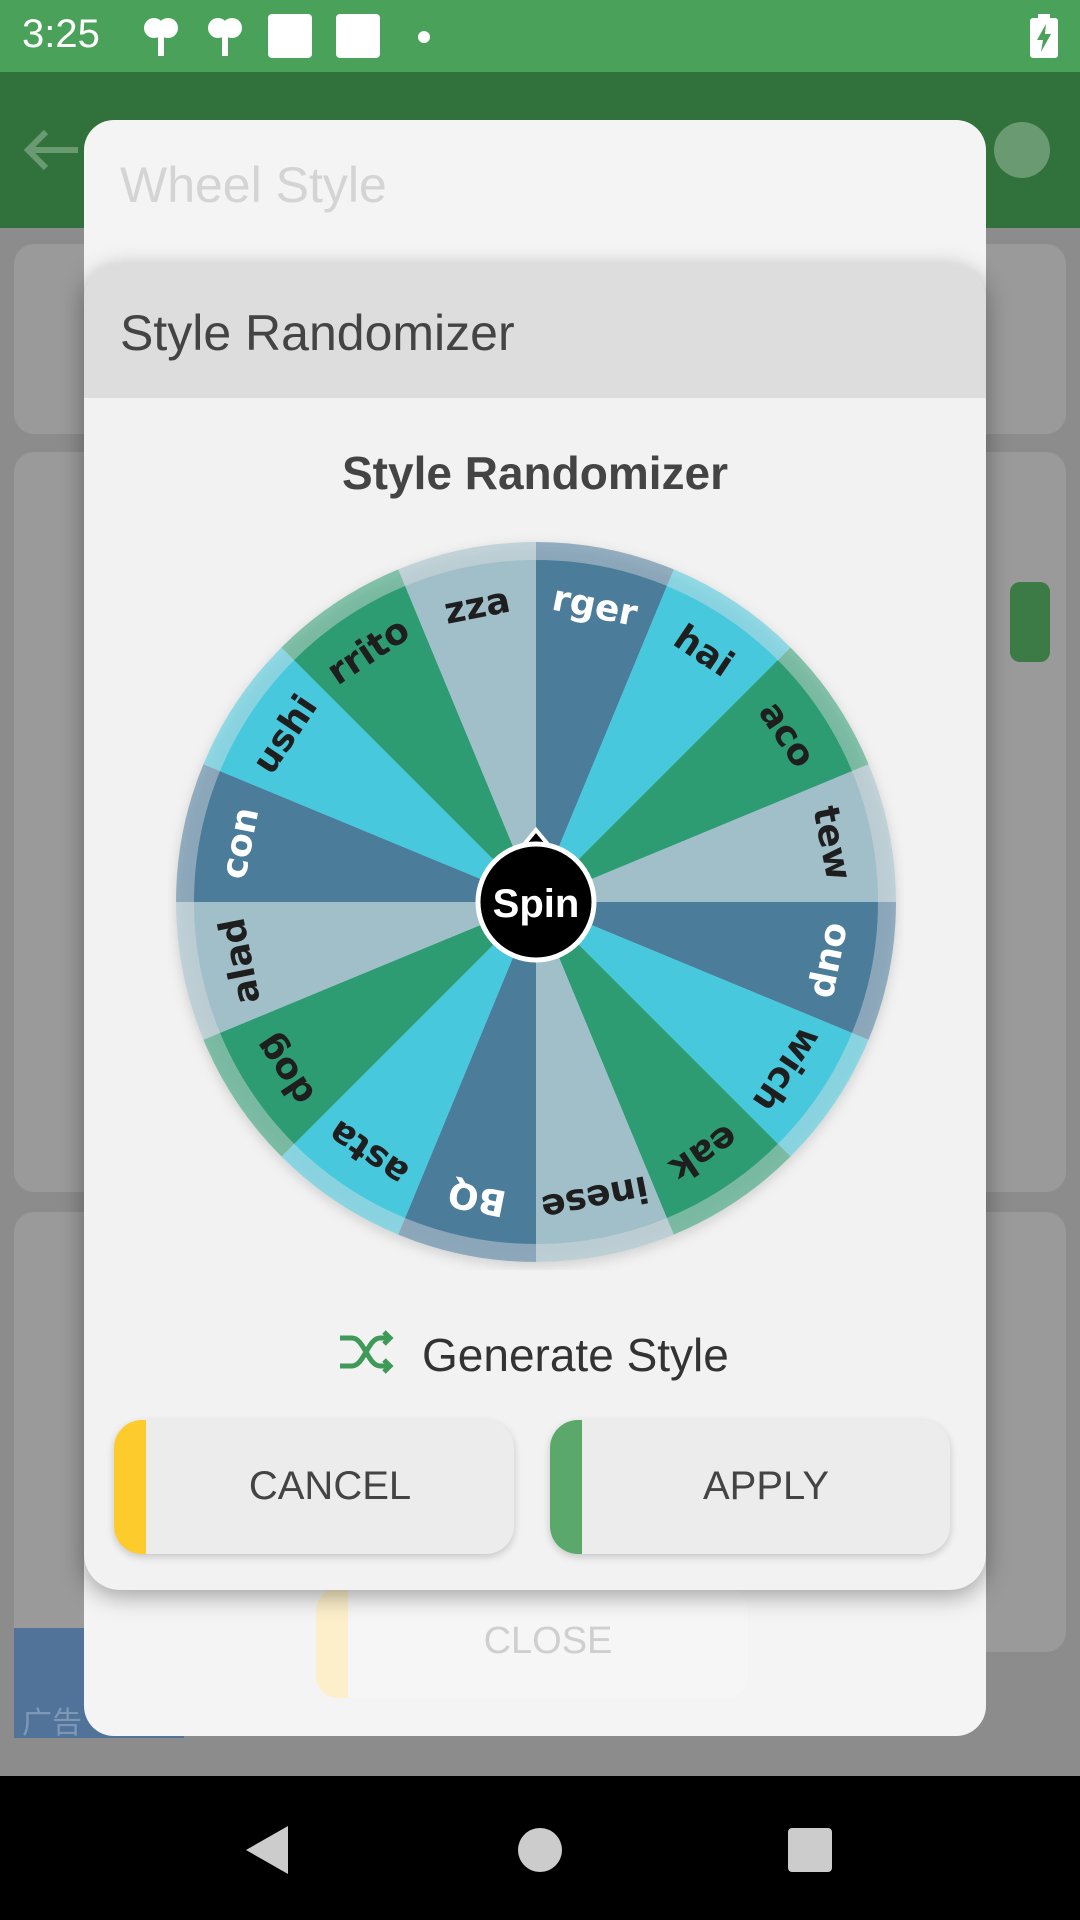  What do you see at coordinates (1044, 36) in the screenshot?
I see `battery-charging-icon` at bounding box center [1044, 36].